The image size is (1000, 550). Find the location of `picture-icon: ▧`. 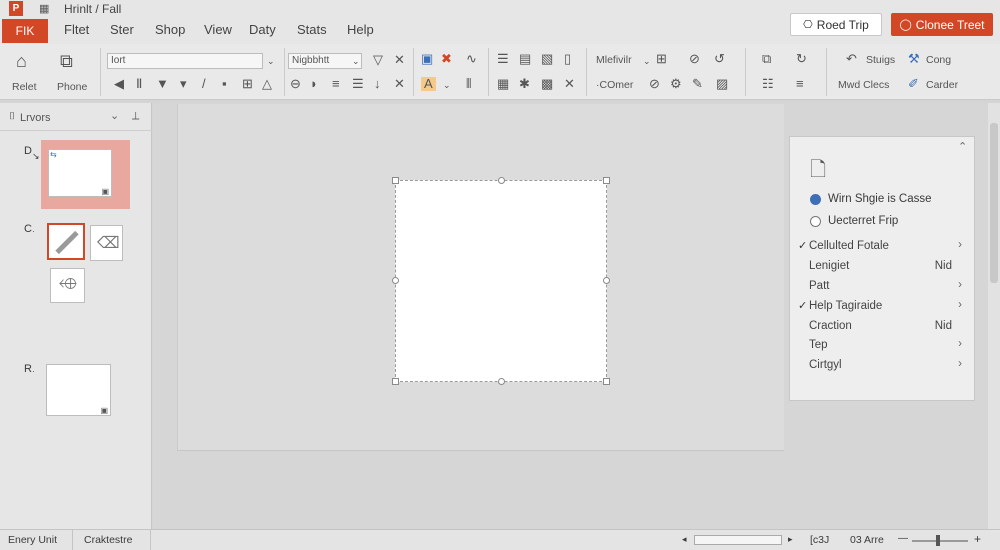

picture-icon: ▧ is located at coordinates (547, 59).